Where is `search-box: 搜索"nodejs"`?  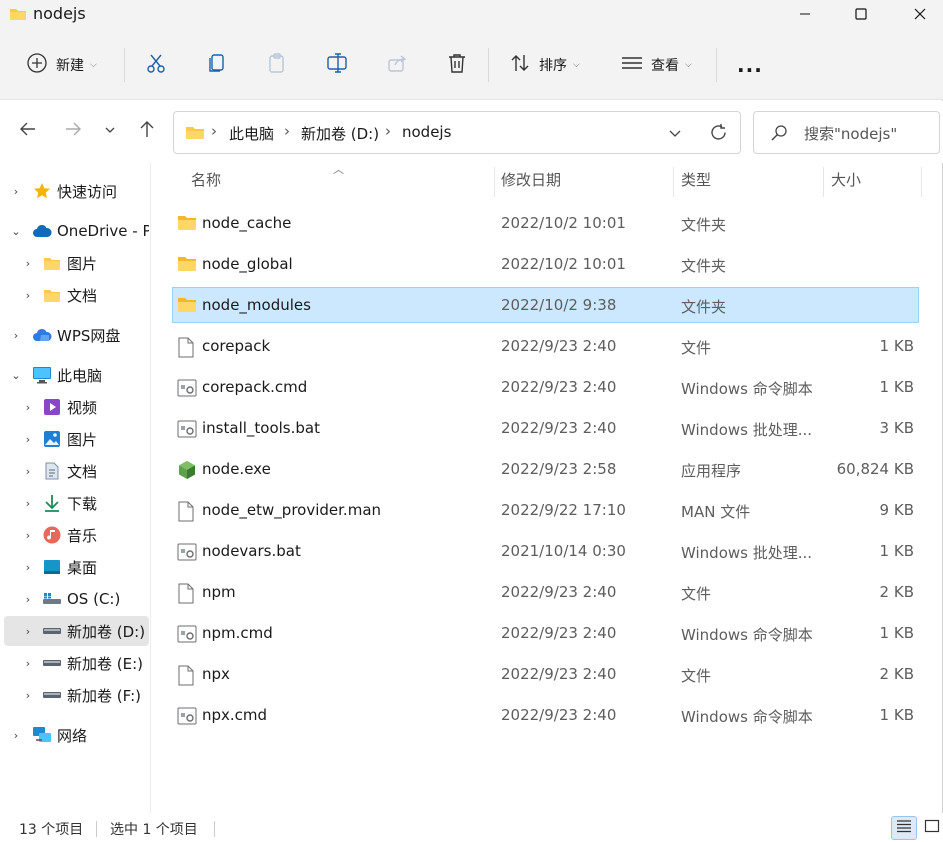
search-box: 搜索"nodejs" is located at coordinates (846, 132).